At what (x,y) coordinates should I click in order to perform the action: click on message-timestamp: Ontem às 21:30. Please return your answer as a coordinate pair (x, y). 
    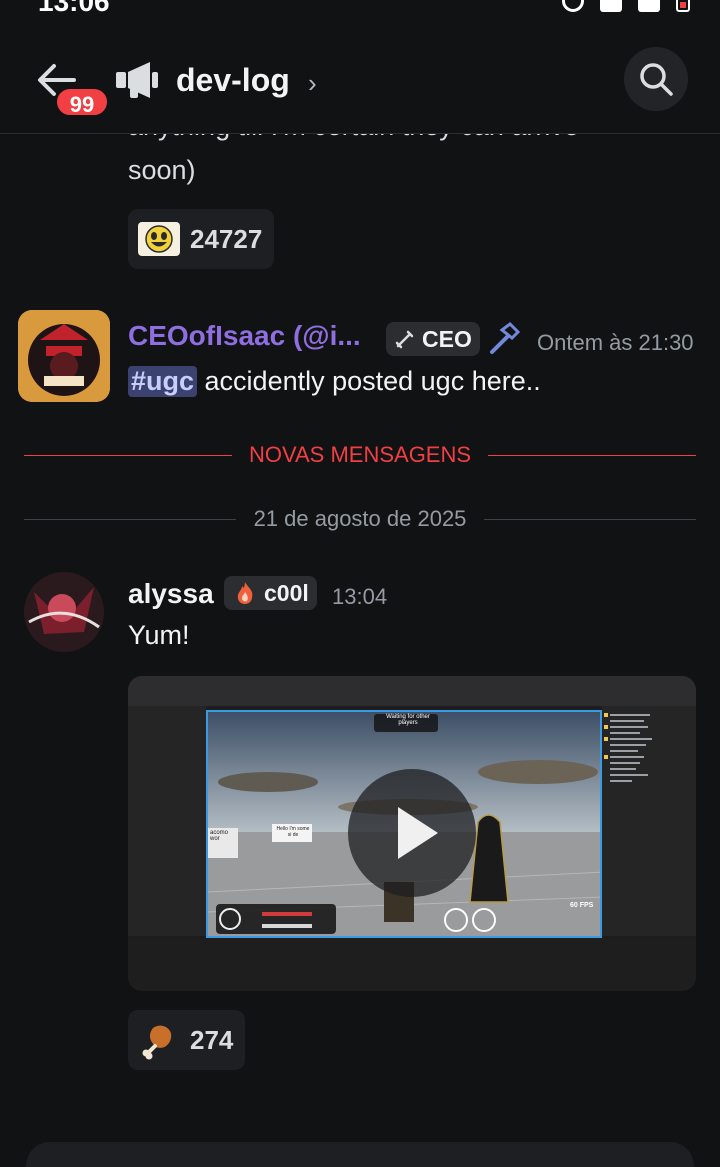
    Looking at the image, I should click on (615, 342).